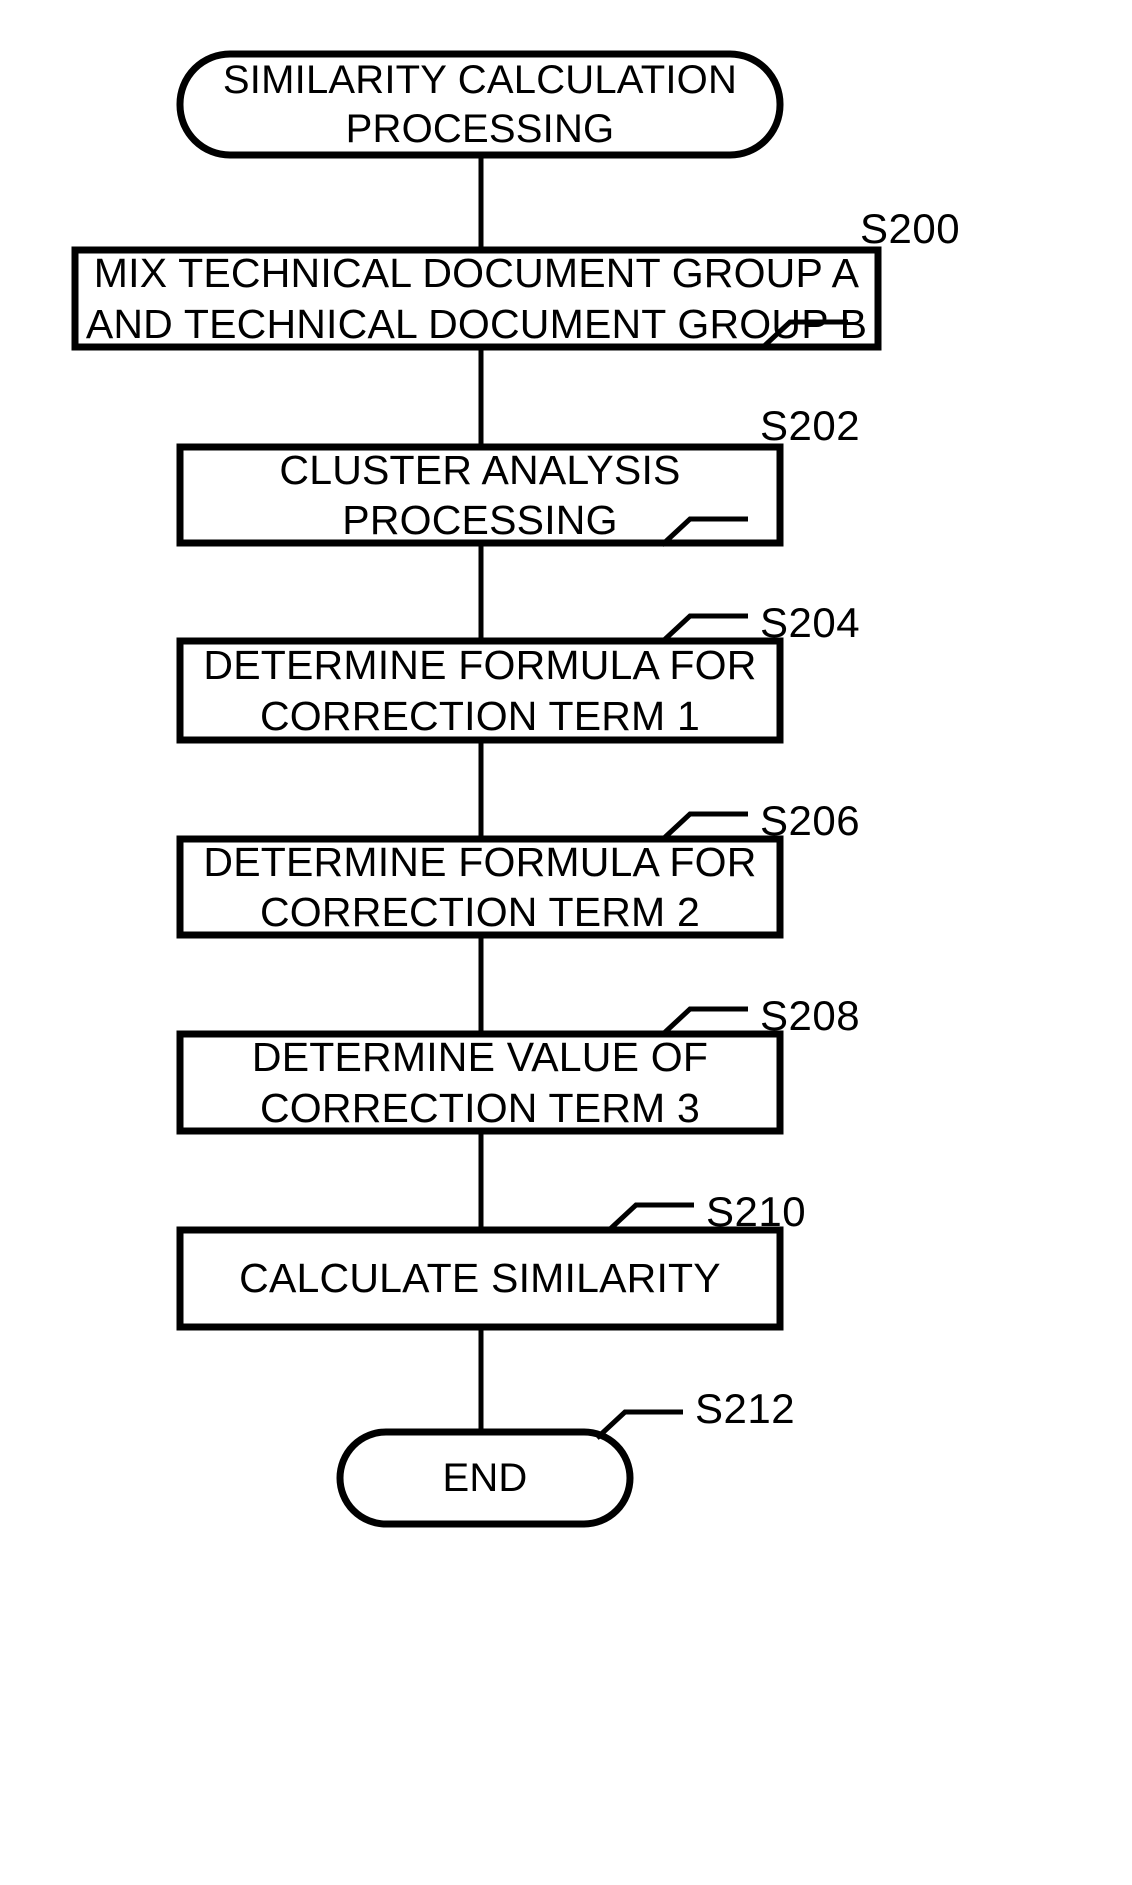 This screenshot has height=1885, width=1132. What do you see at coordinates (480, 104) in the screenshot?
I see `node-start-shape` at bounding box center [480, 104].